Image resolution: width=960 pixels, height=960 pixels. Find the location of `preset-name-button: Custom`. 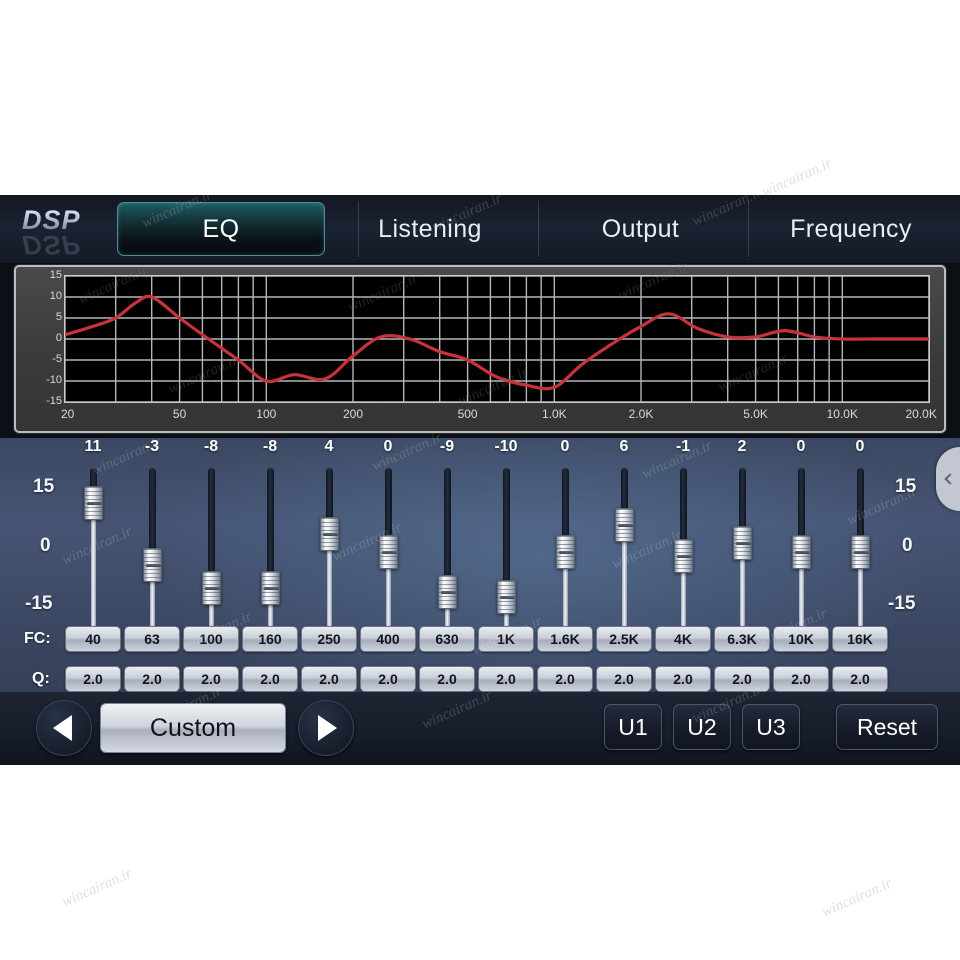

preset-name-button: Custom is located at coordinates (193, 728).